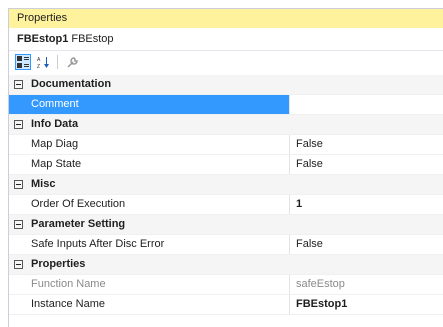 The image size is (443, 327). What do you see at coordinates (78, 224) in the screenshot?
I see `category-label: Parameter Setting` at bounding box center [78, 224].